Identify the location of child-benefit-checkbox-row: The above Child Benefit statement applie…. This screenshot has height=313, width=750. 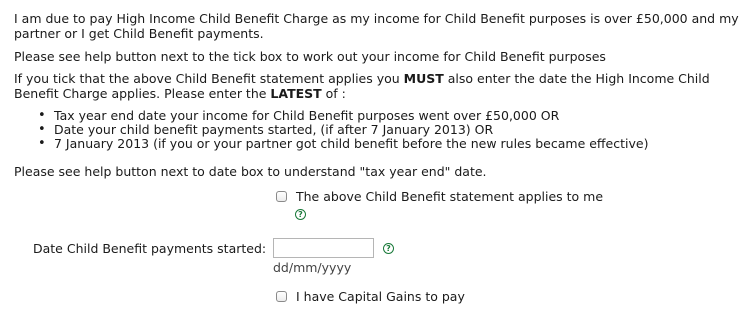
(439, 196).